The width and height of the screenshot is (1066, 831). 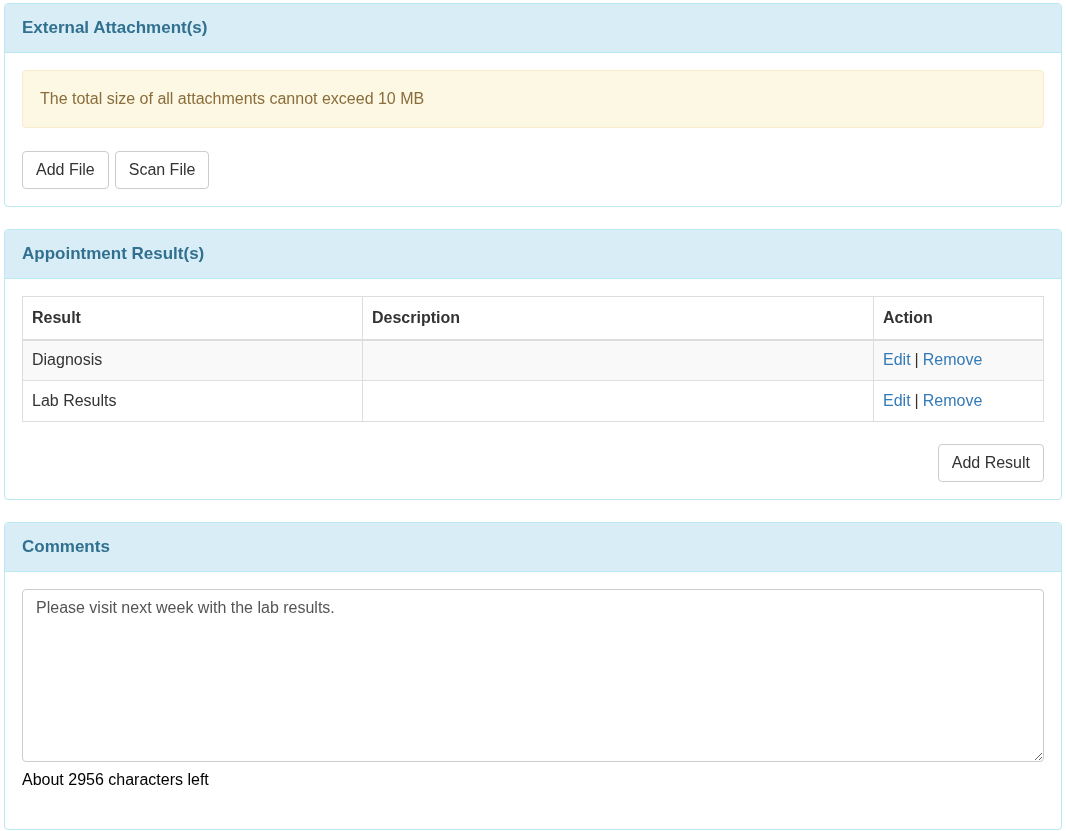 What do you see at coordinates (192, 401) in the screenshot?
I see `table-cell: Lab Results` at bounding box center [192, 401].